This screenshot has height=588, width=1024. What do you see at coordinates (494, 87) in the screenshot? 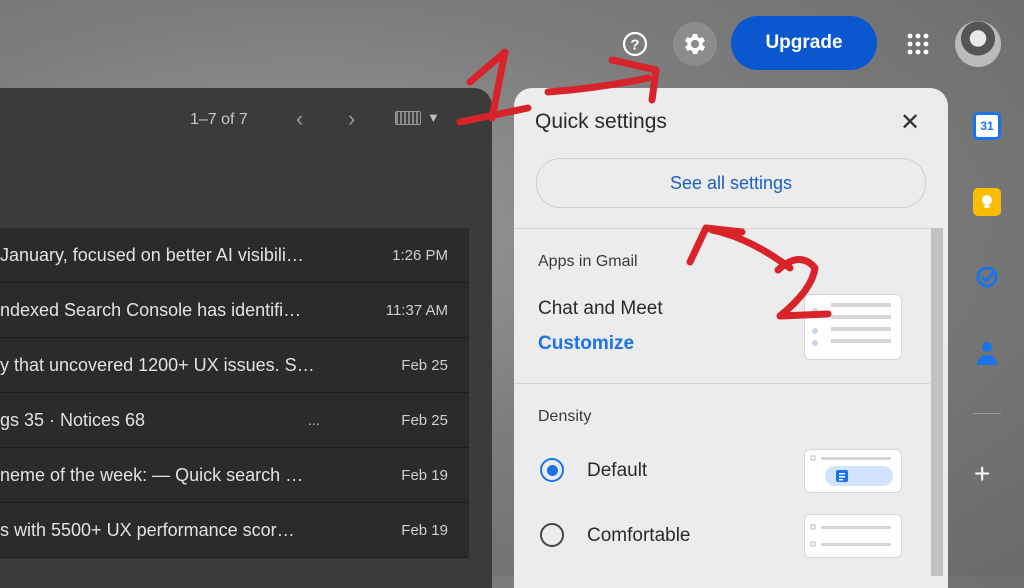
I see `annotation-number-1-stroke` at bounding box center [494, 87].